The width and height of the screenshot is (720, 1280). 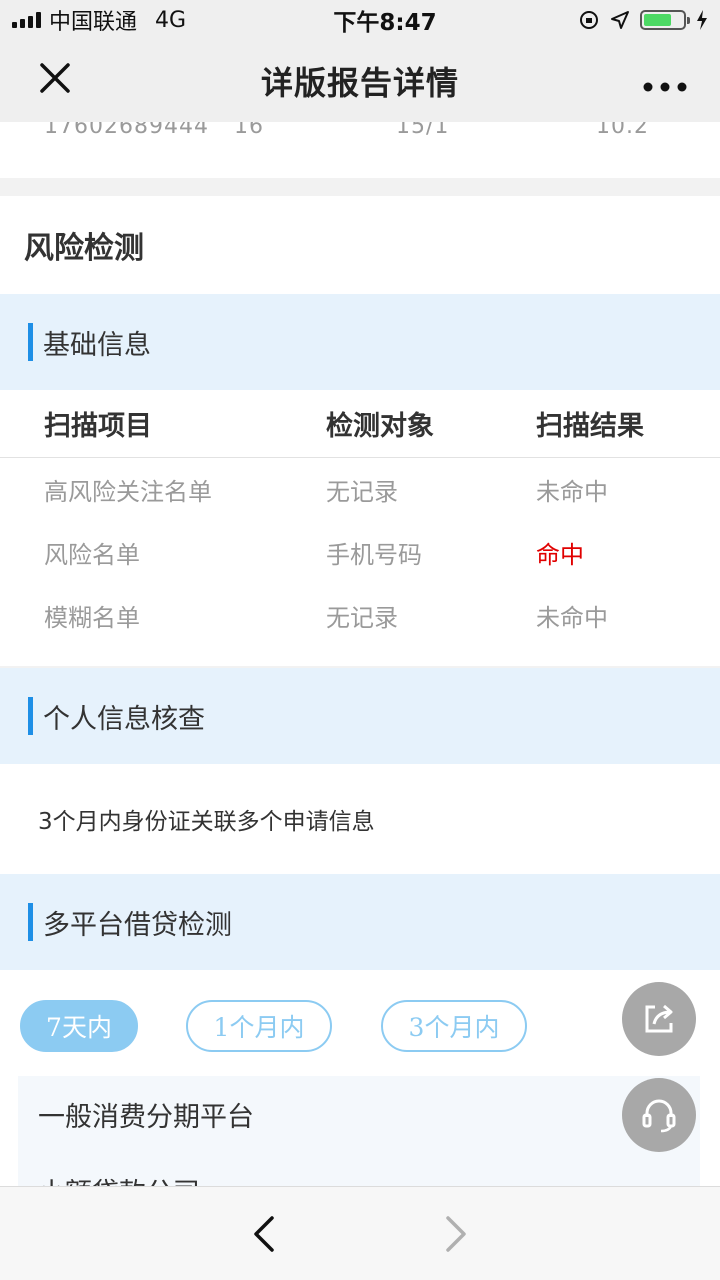 What do you see at coordinates (590, 426) in the screenshot?
I see `col-header-result: 扫描结果` at bounding box center [590, 426].